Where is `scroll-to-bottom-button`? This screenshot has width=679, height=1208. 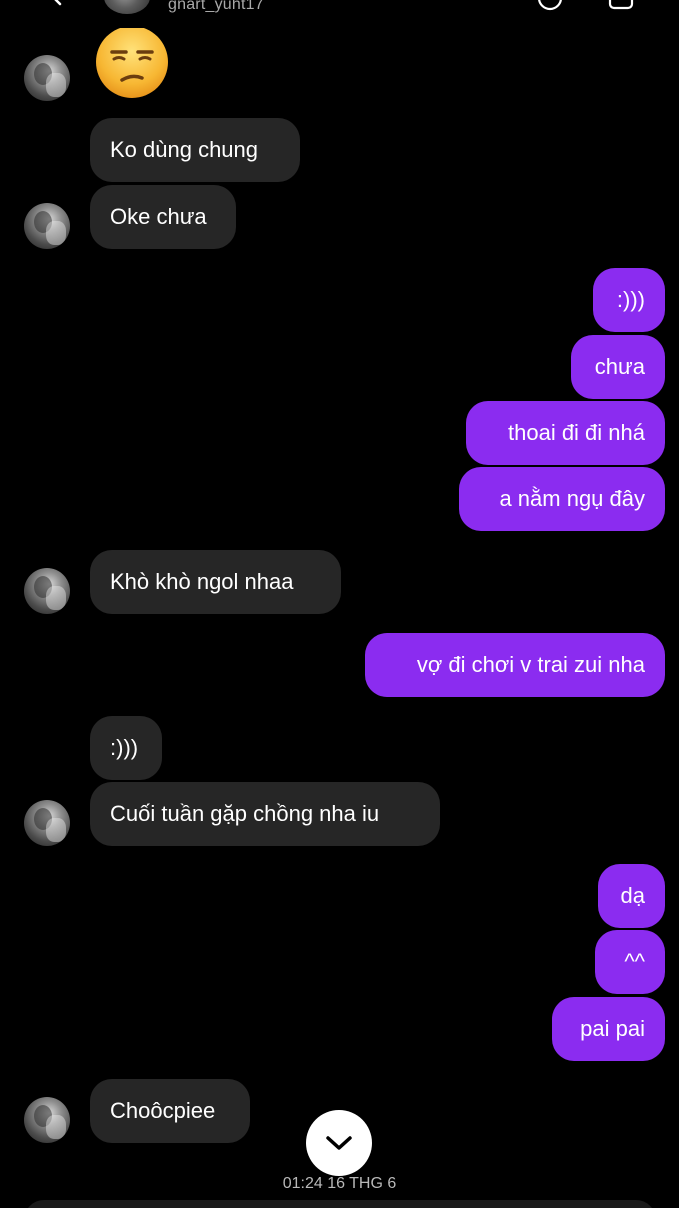
scroll-to-bottom-button is located at coordinates (339, 1143).